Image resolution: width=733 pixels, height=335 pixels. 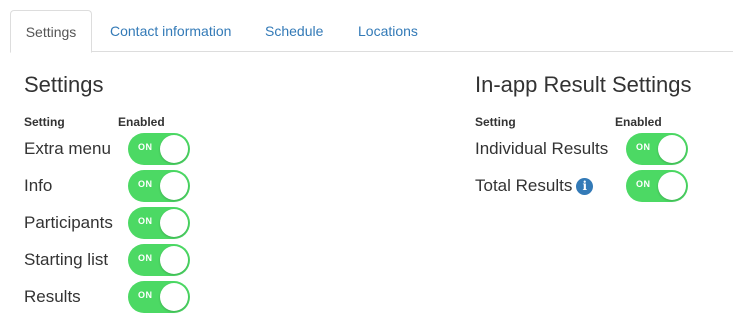 I want to click on setting-row-extra-menu: Extra menu ON, so click(x=174, y=149).